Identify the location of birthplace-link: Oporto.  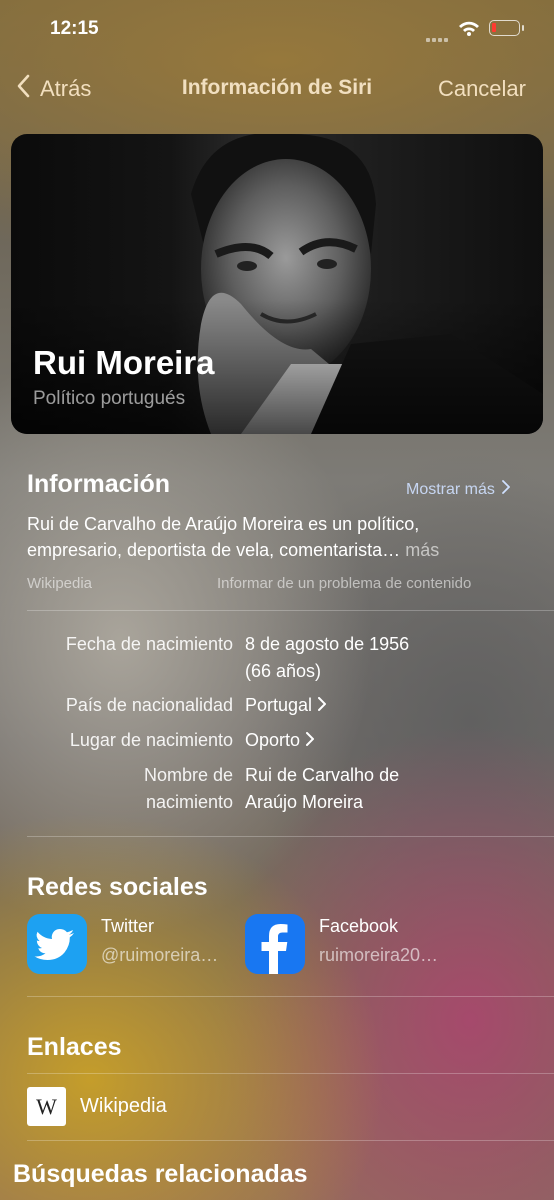
(280, 740).